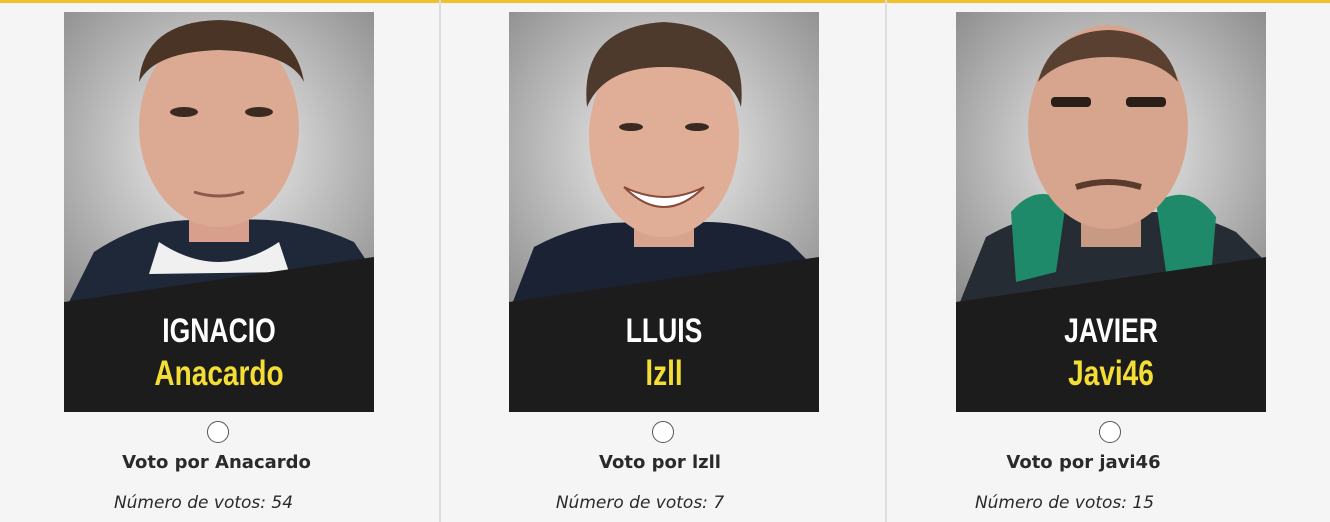 The width and height of the screenshot is (1330, 522). What do you see at coordinates (219, 373) in the screenshot?
I see `candidate-nickname: Anacardo` at bounding box center [219, 373].